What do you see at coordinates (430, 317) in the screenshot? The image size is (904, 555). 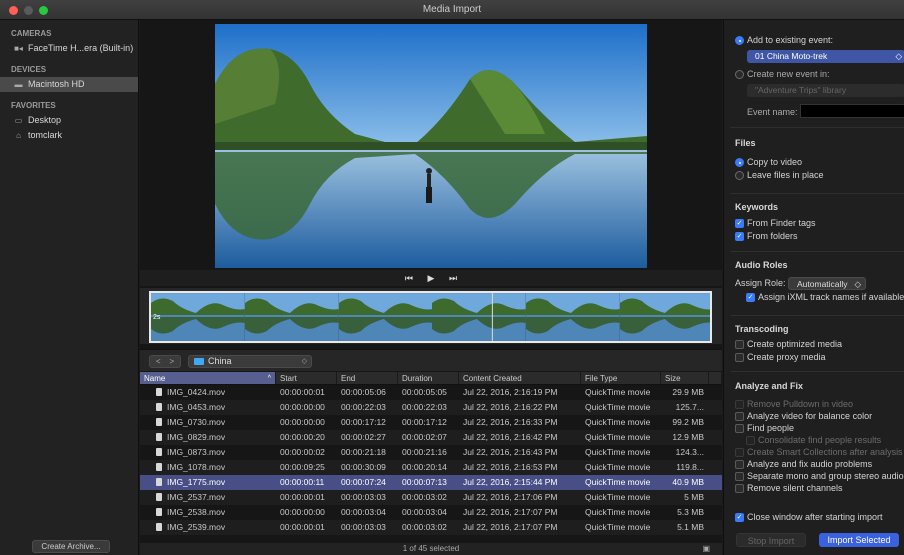 I see `filmstrip: 2s` at bounding box center [430, 317].